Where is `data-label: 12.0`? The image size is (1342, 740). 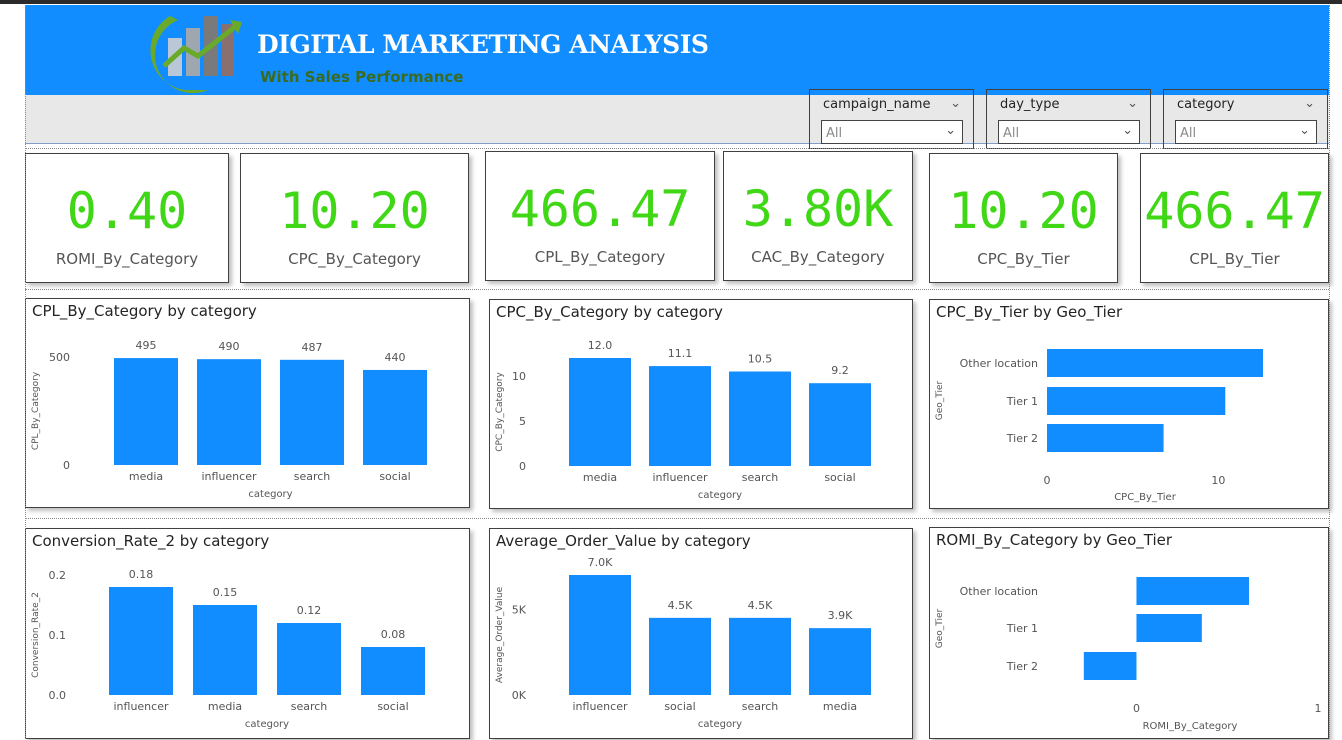 data-label: 12.0 is located at coordinates (600, 345).